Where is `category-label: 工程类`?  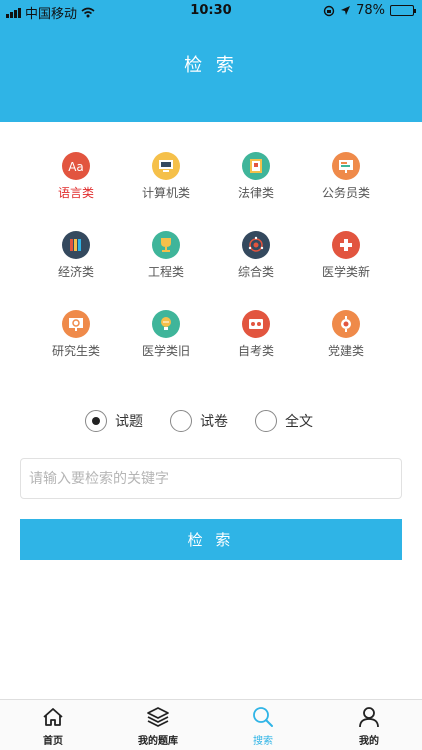
category-label: 工程类 is located at coordinates (165, 272).